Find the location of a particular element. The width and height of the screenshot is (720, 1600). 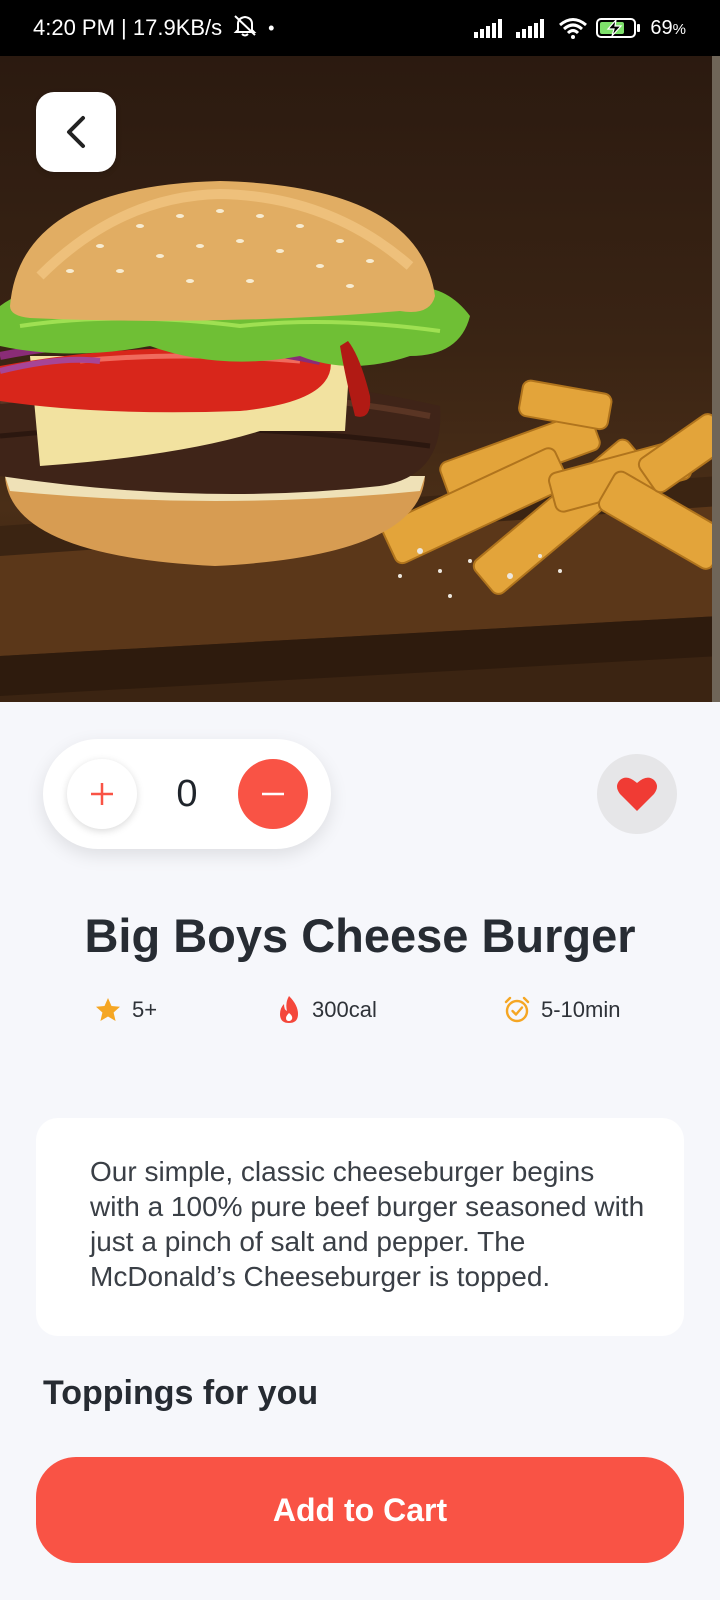

rating-stat: 5+ is located at coordinates (125, 1010).